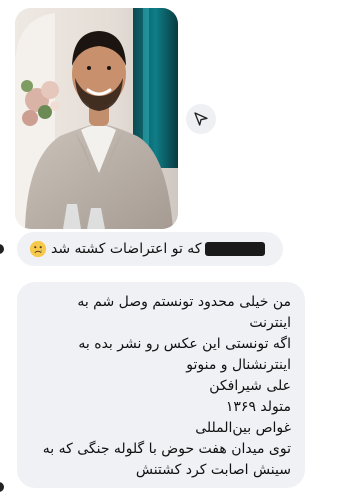 Image resolution: width=360 pixels, height=500 pixels. What do you see at coordinates (250, 386) in the screenshot?
I see `message-line: علی شیرافکن` at bounding box center [250, 386].